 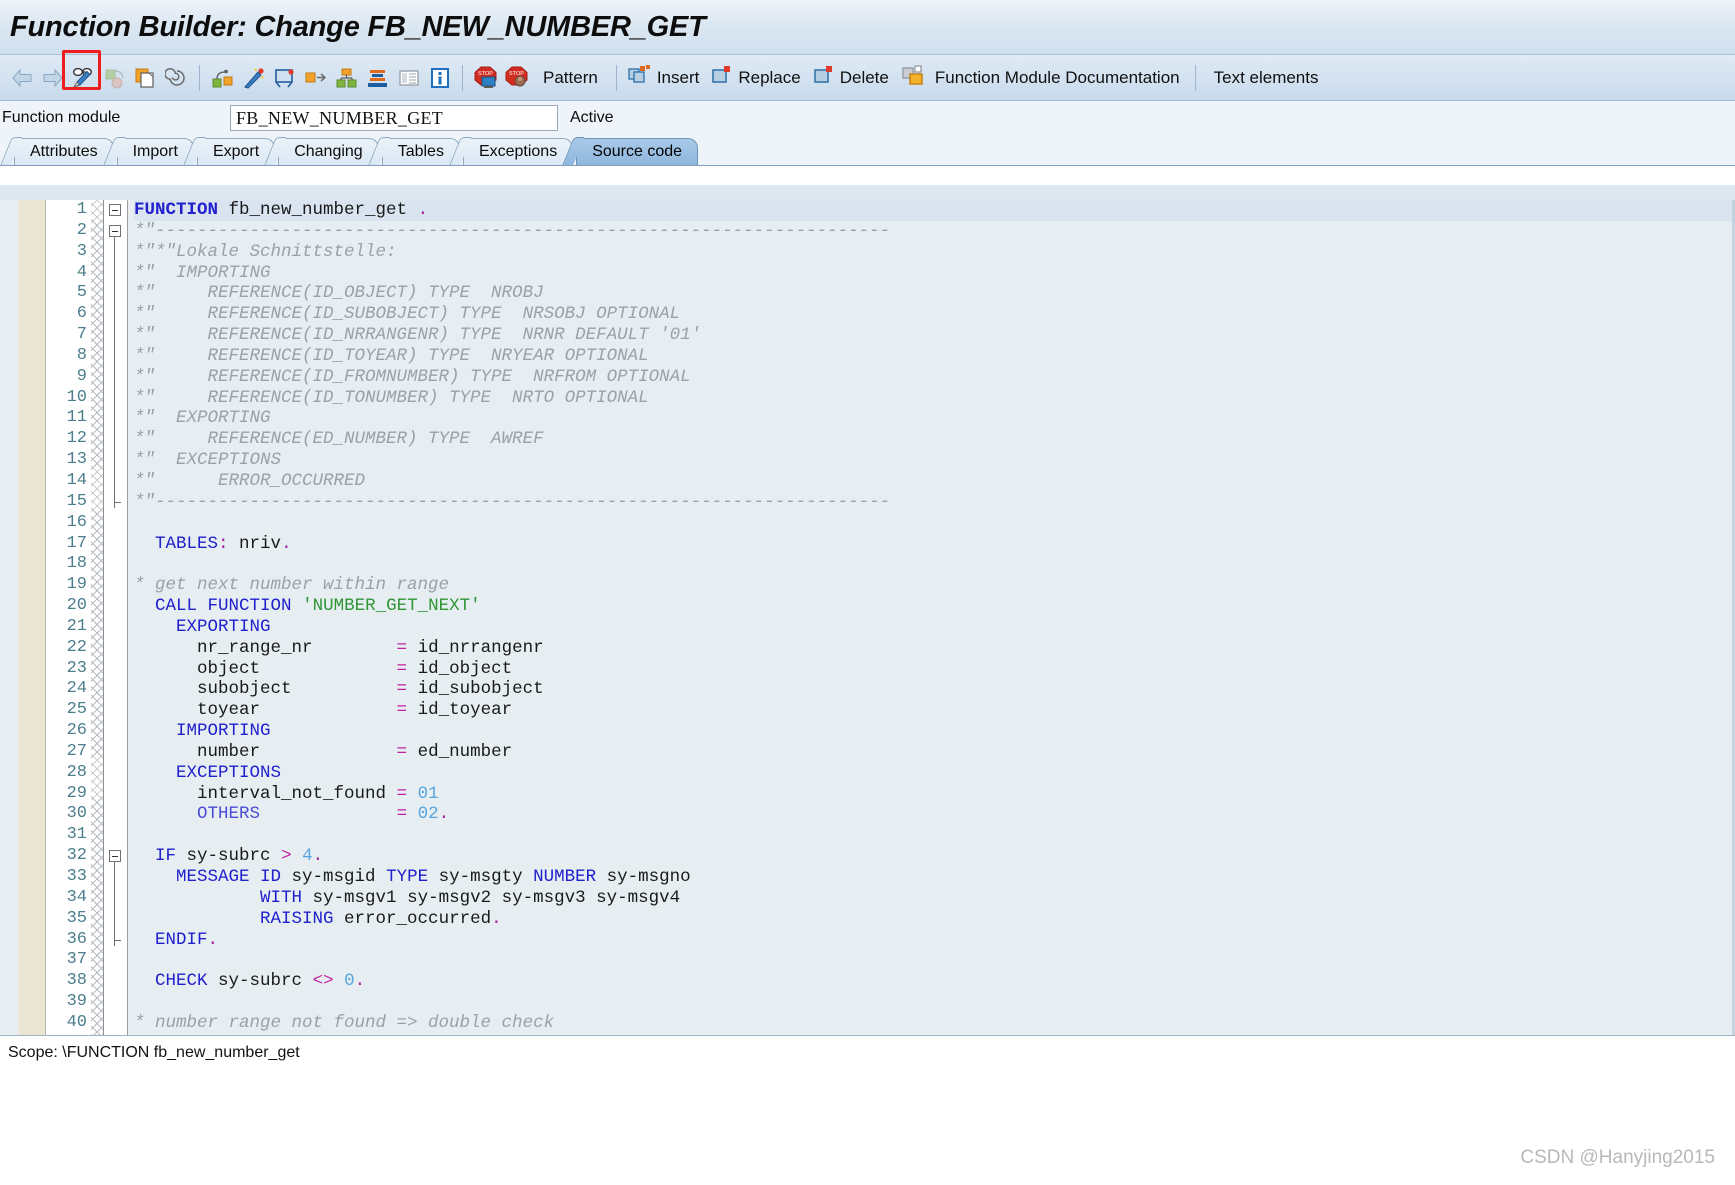 What do you see at coordinates (934, 981) in the screenshot?
I see `code-line: CHECK sy-subrc <> 0.` at bounding box center [934, 981].